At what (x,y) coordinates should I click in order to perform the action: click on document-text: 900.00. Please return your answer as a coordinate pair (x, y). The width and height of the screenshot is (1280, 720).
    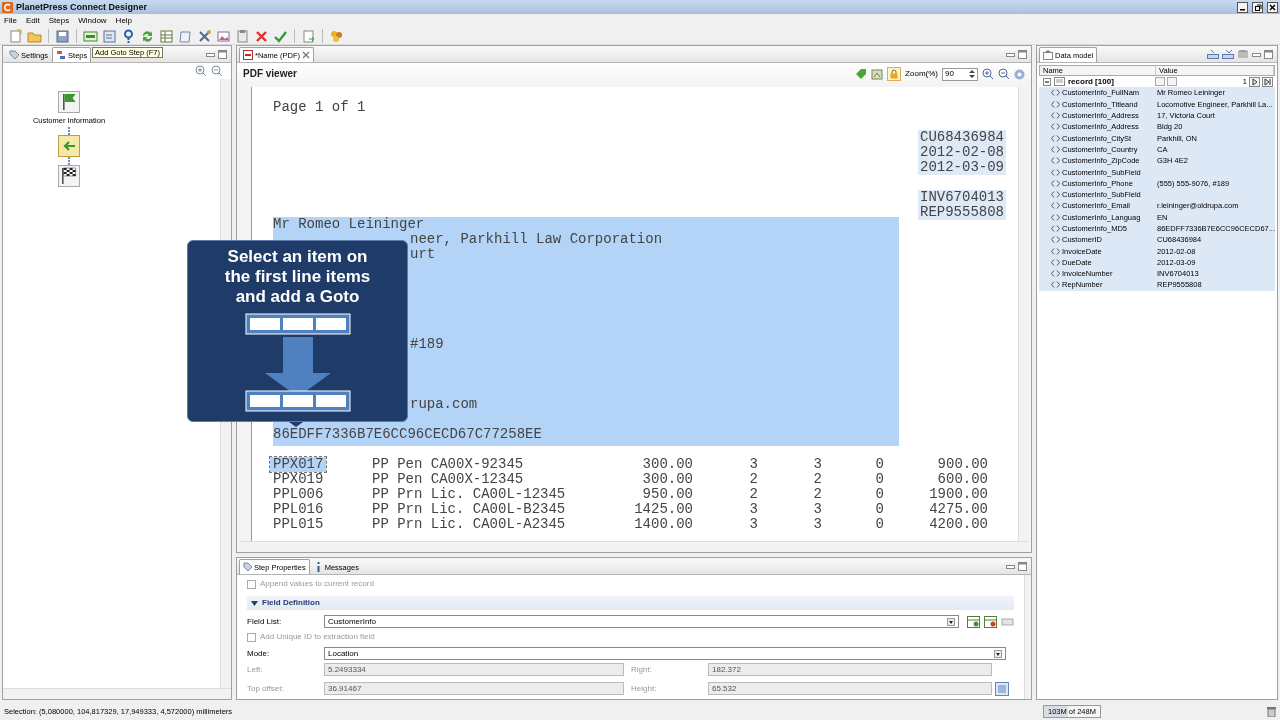
    Looking at the image, I should click on (962, 464).